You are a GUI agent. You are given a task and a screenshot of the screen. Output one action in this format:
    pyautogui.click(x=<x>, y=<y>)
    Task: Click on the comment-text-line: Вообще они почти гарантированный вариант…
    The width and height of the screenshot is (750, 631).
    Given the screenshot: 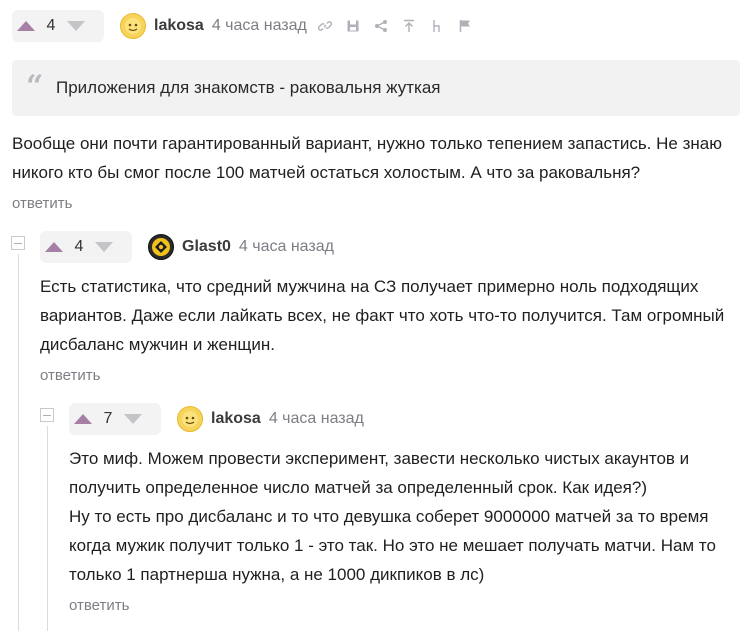 What is the action you would take?
    pyautogui.click(x=367, y=143)
    